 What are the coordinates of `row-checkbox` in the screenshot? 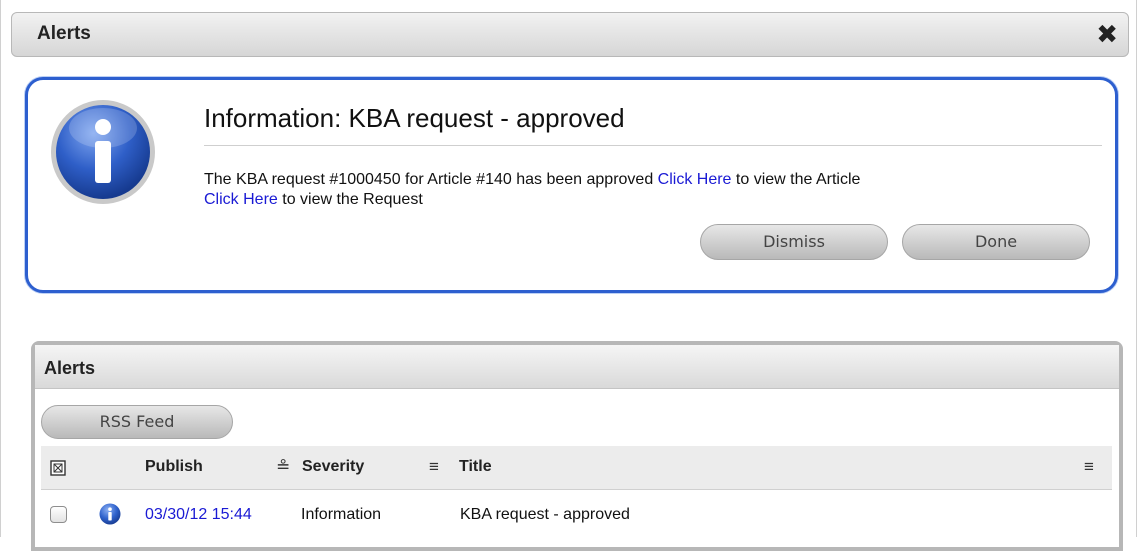 It's located at (58, 514).